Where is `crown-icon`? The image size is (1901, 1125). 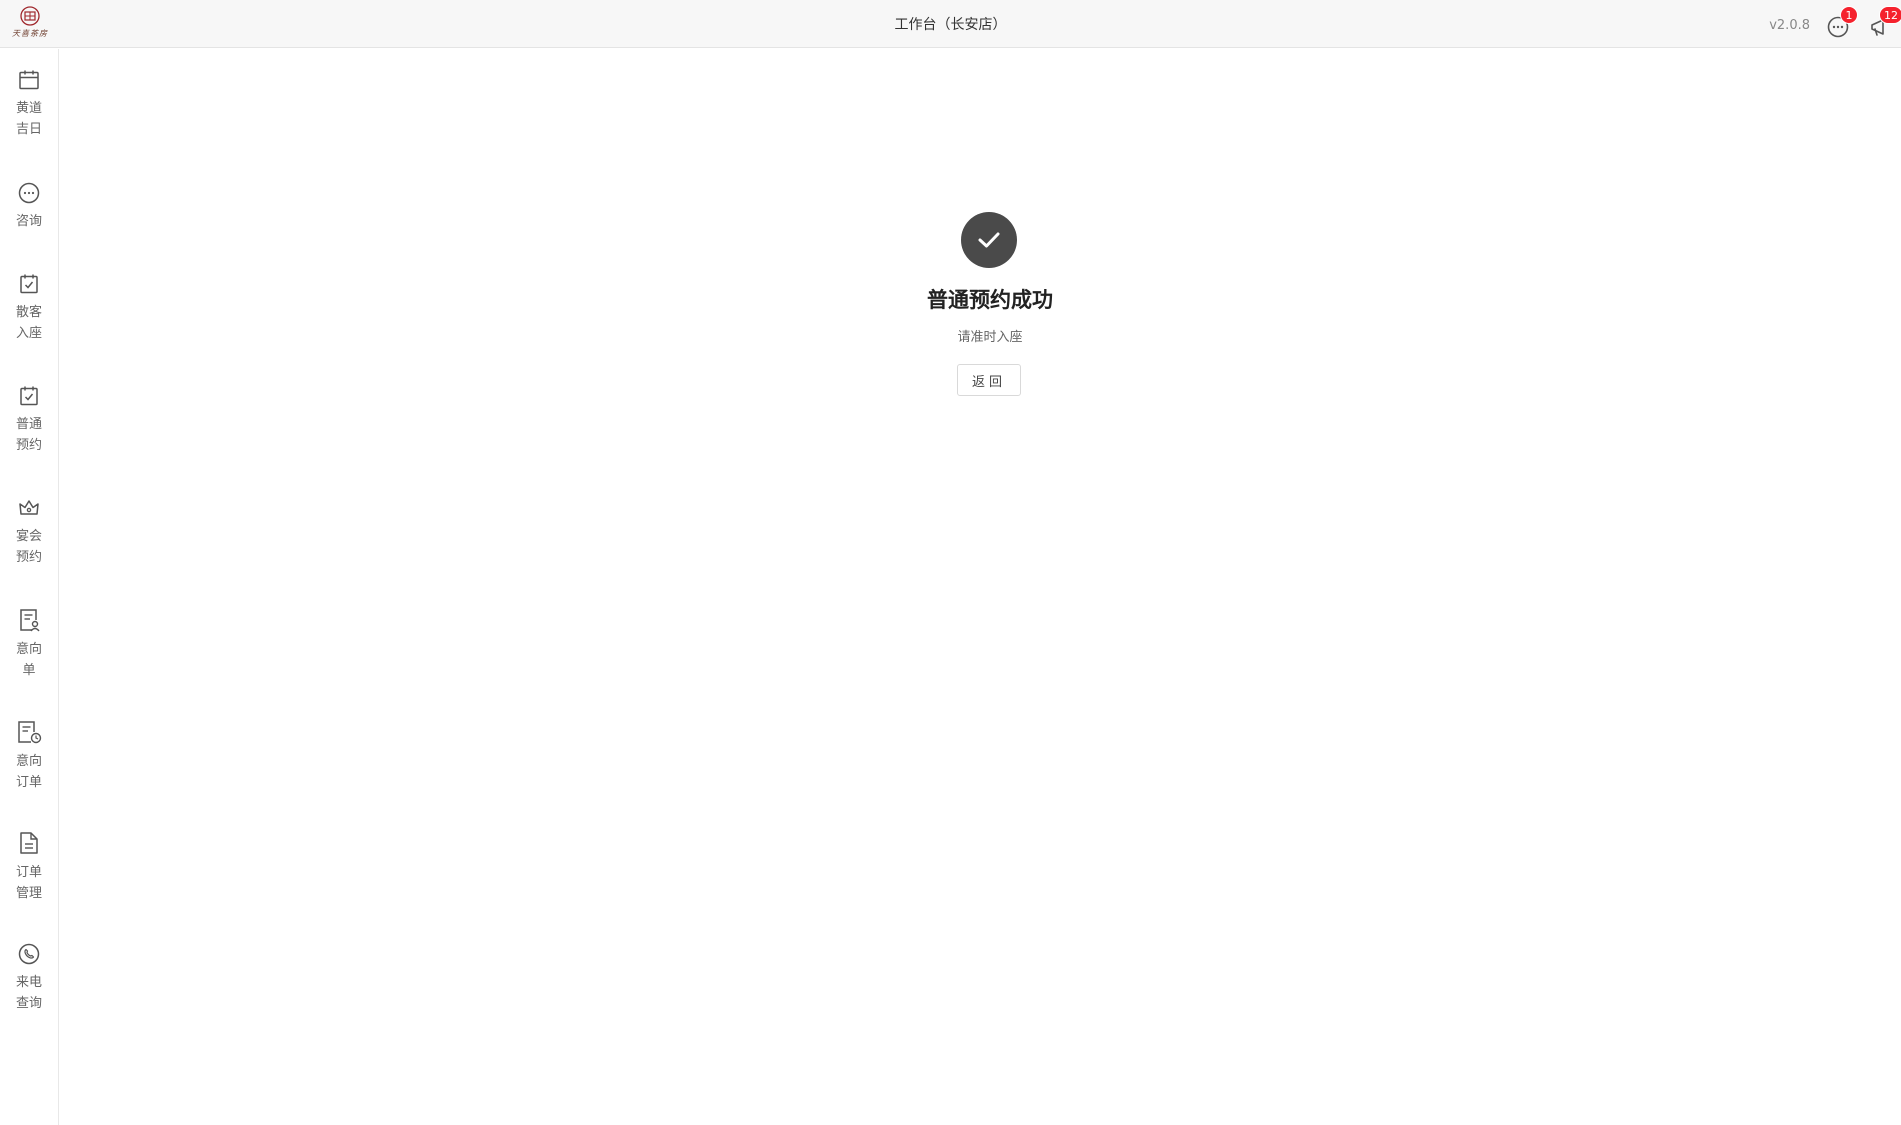
crown-icon is located at coordinates (29, 507).